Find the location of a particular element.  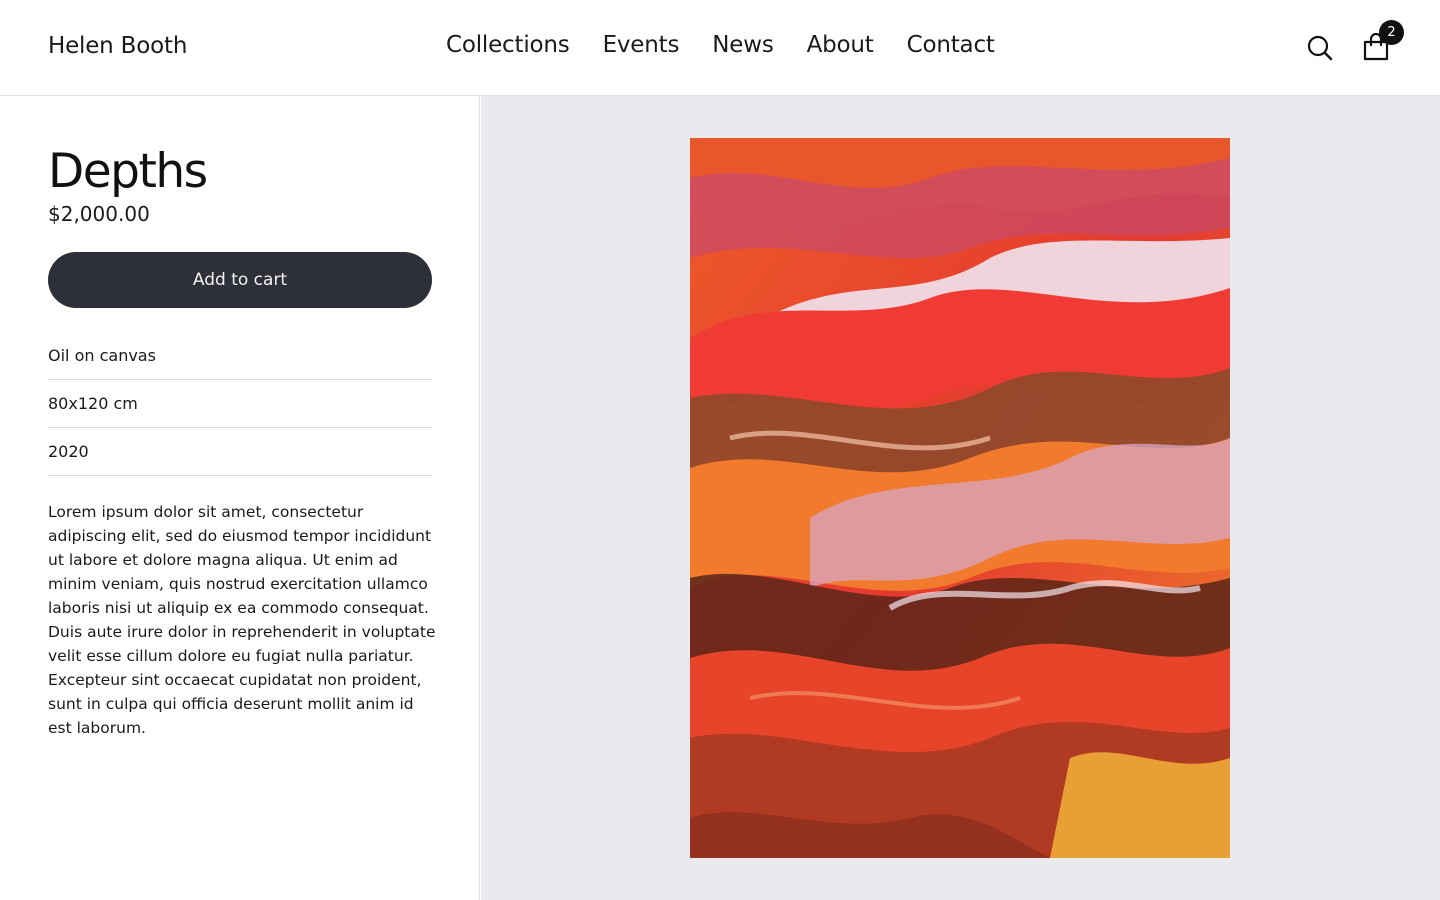

nav-events: Events is located at coordinates (641, 45).